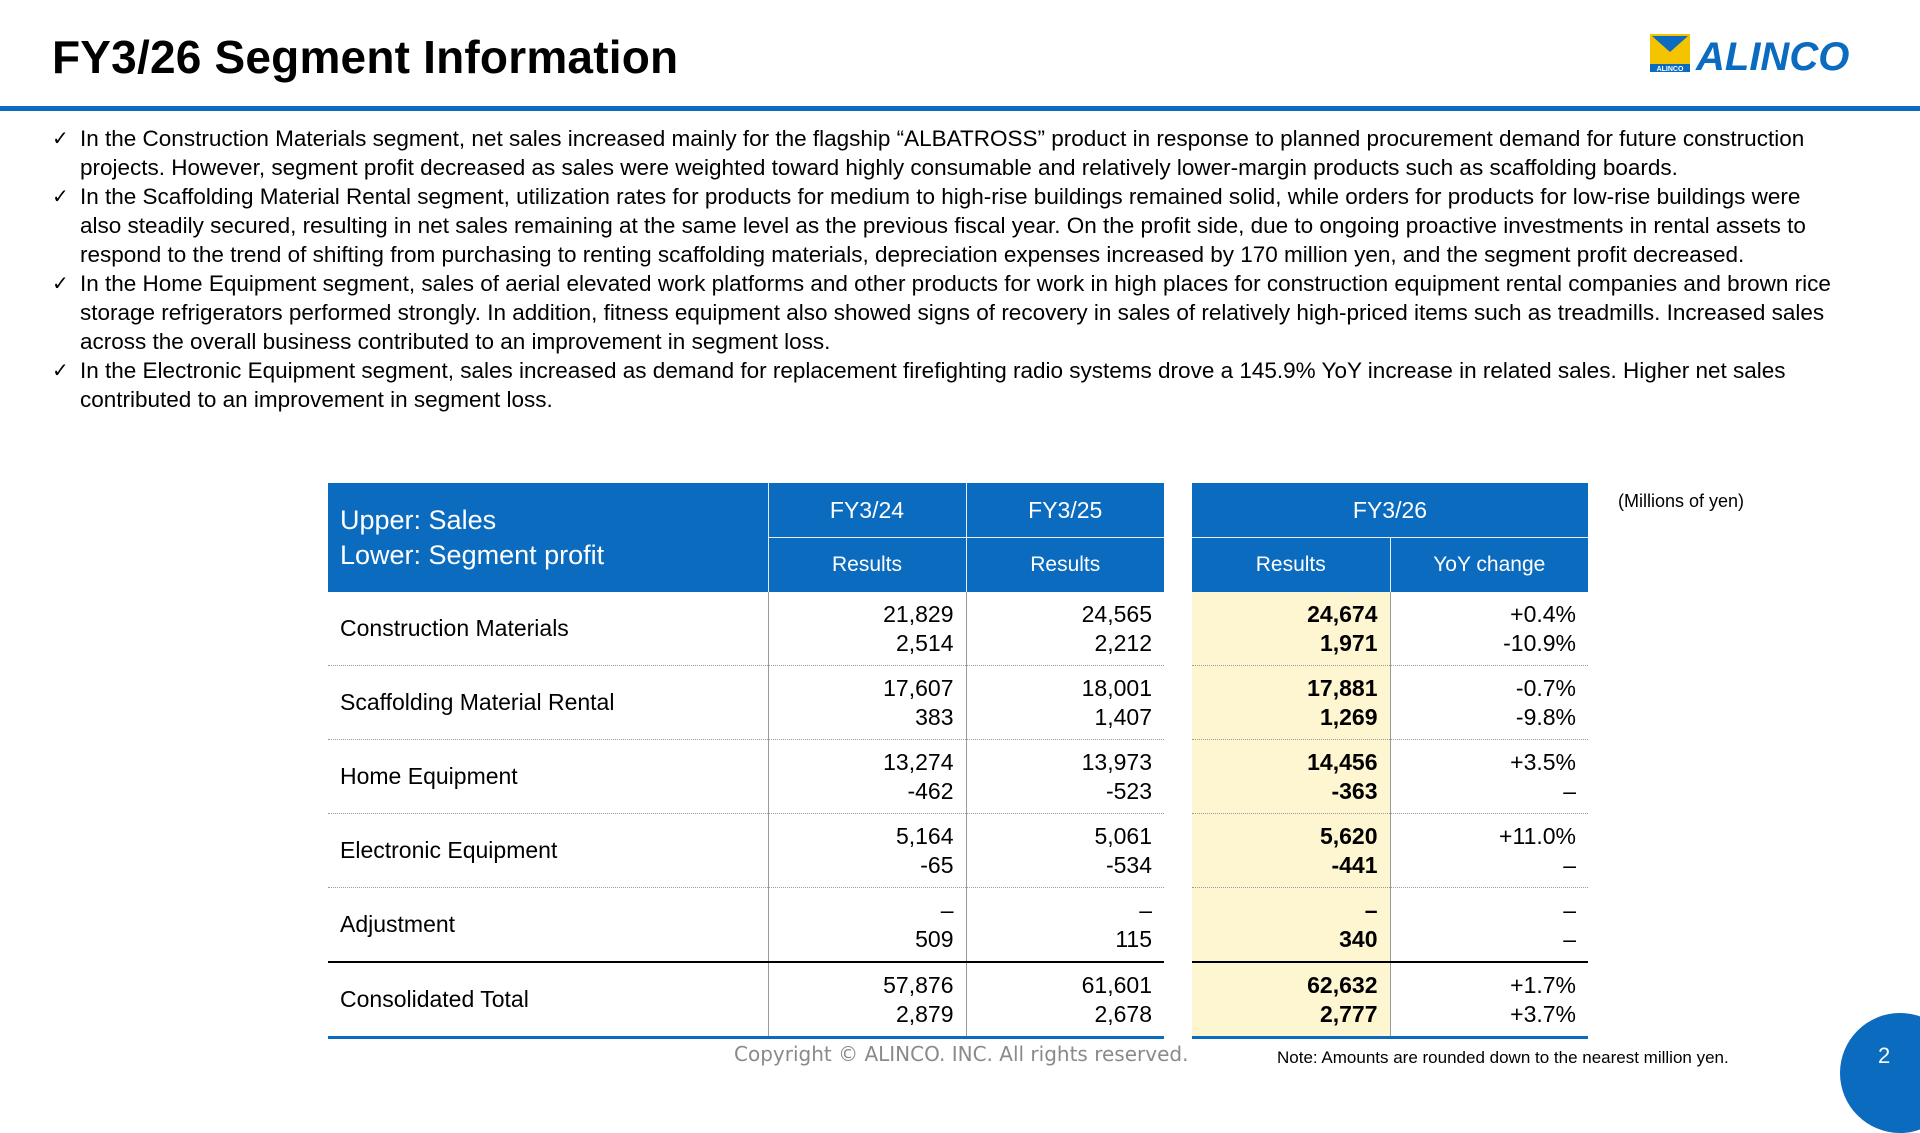 This screenshot has height=1133, width=1920. What do you see at coordinates (866, 776) in the screenshot?
I see `fy24-cell: 13,274 -462` at bounding box center [866, 776].